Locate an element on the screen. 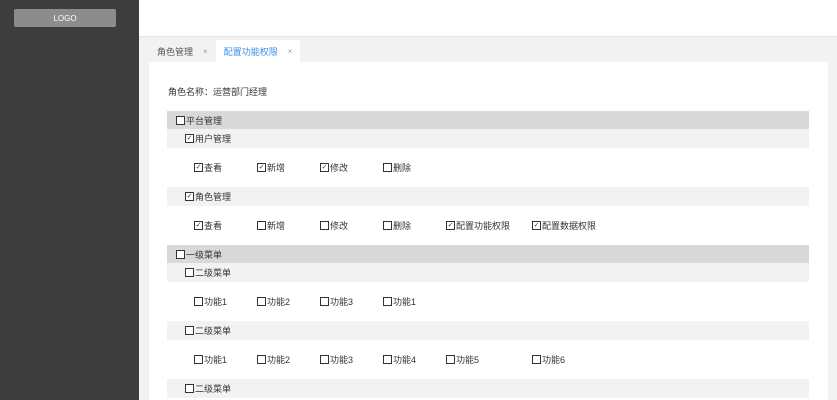 Image resolution: width=837 pixels, height=400 pixels. tab-config-function-permission: 配置功能权限 × is located at coordinates (258, 51).